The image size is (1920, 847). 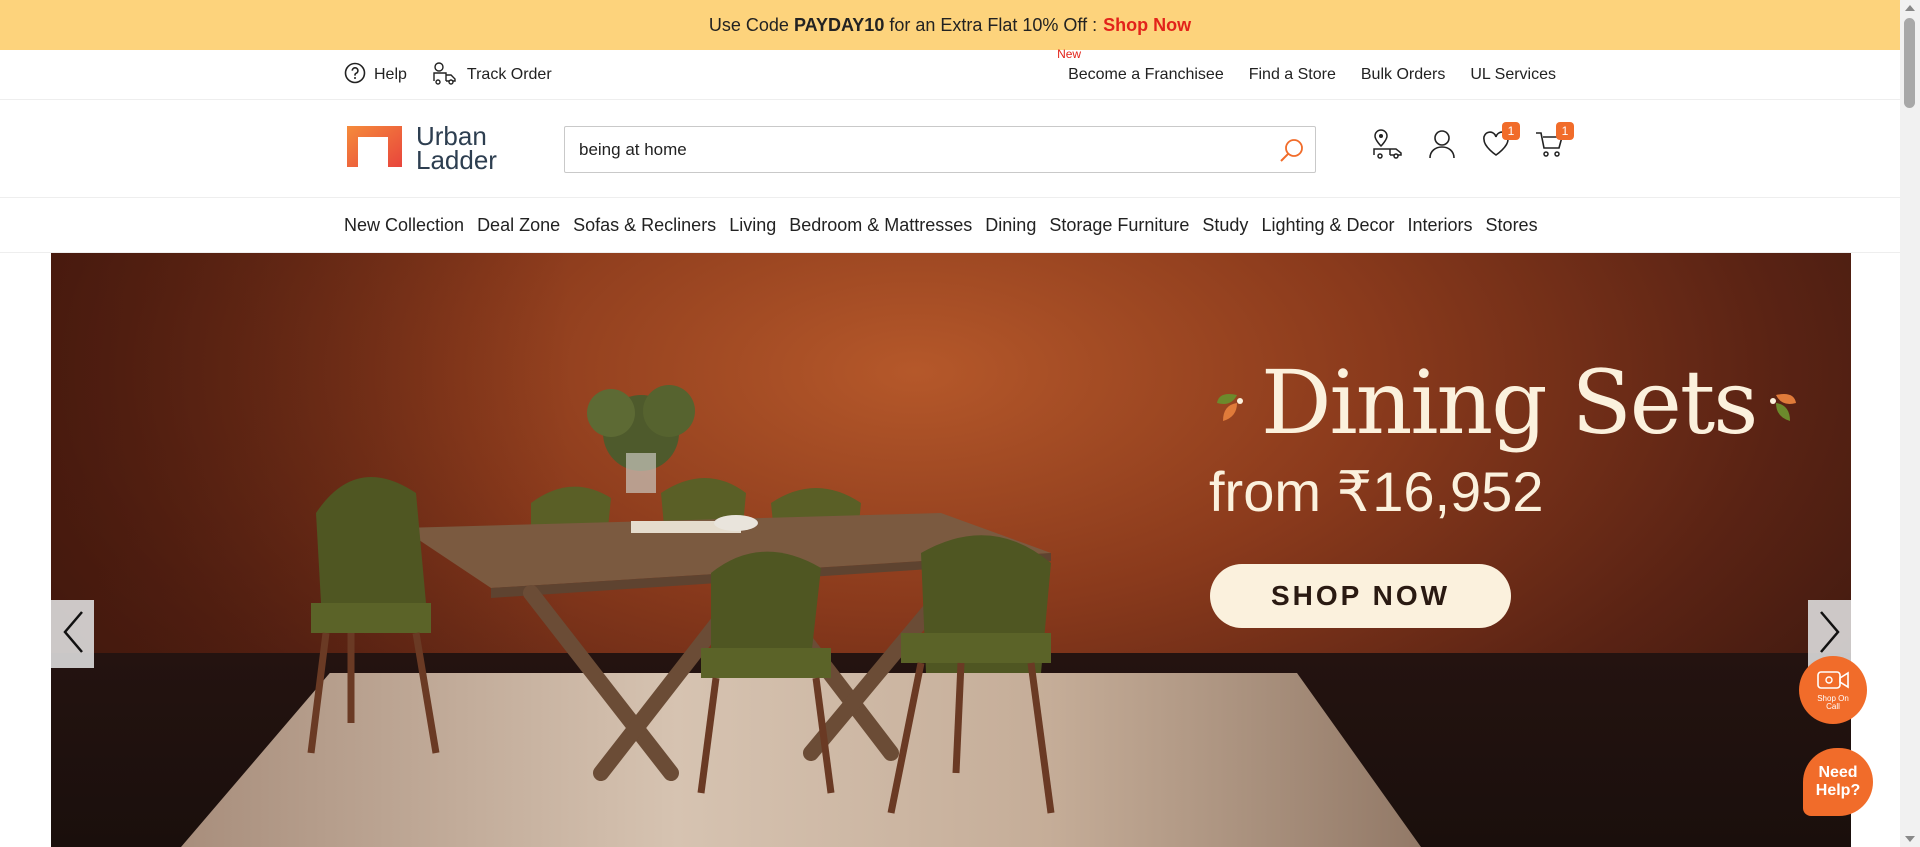 I want to click on search-input, so click(x=924, y=149).